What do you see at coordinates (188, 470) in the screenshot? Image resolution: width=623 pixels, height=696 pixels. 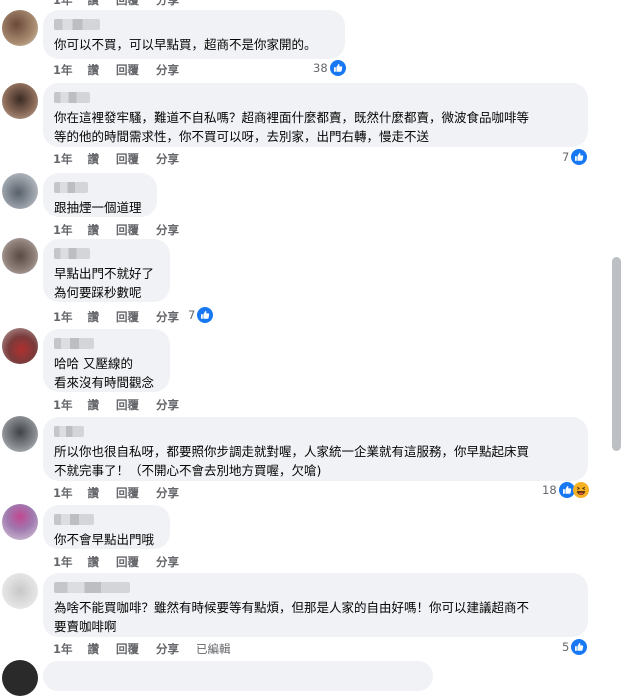 I see `comment-text: 不就完事了！（不開心不會去別地方買喔，欠嗆)` at bounding box center [188, 470].